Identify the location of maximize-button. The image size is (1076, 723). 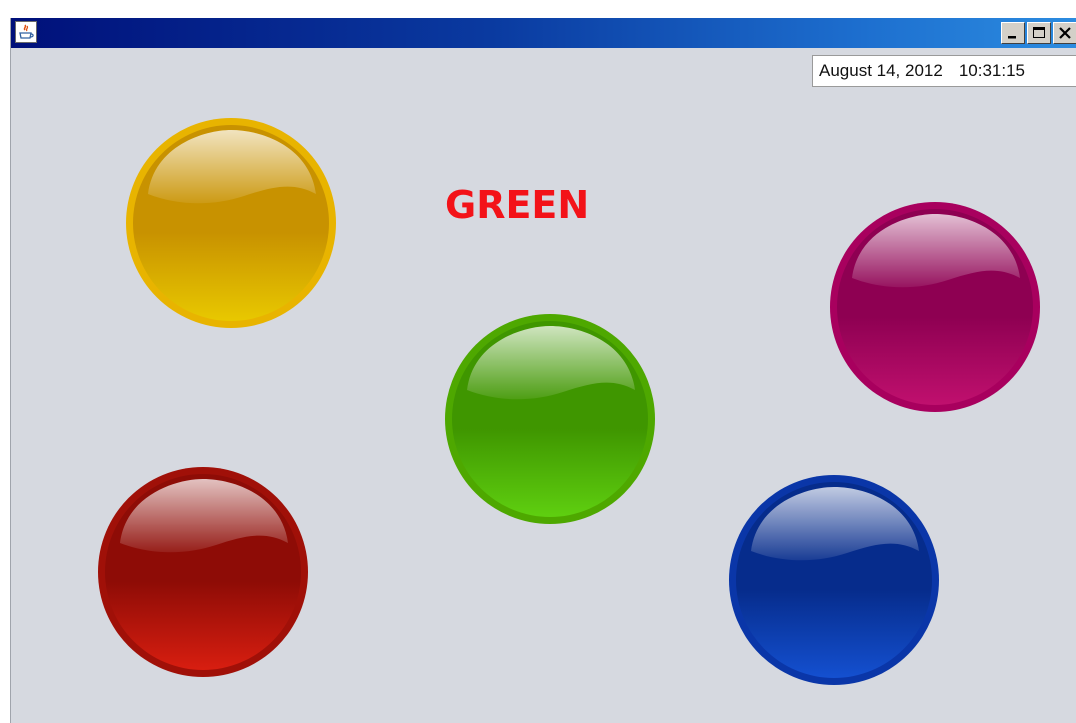
(1039, 33).